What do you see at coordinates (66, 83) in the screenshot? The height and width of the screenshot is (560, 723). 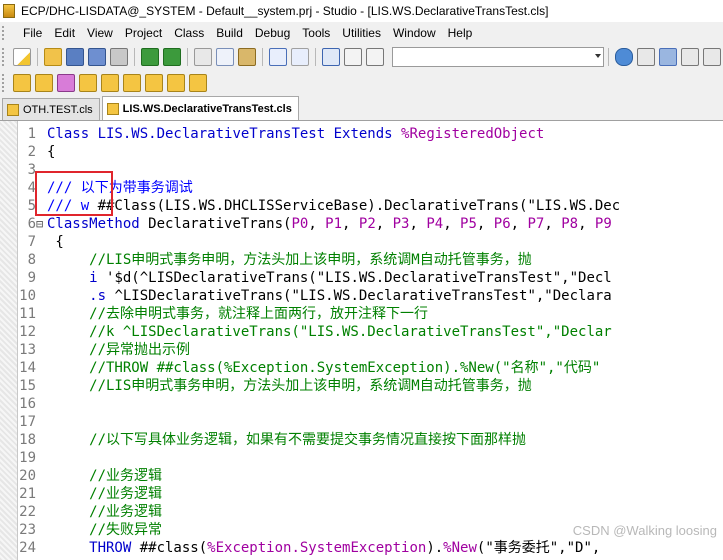 I see `add-method-icon` at bounding box center [66, 83].